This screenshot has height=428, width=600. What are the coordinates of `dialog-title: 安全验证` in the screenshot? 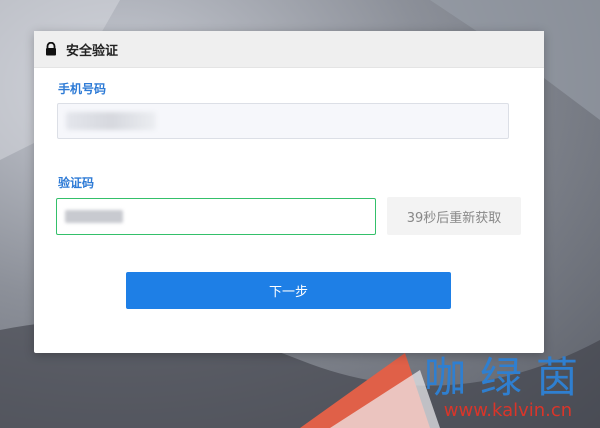 It's located at (92, 51).